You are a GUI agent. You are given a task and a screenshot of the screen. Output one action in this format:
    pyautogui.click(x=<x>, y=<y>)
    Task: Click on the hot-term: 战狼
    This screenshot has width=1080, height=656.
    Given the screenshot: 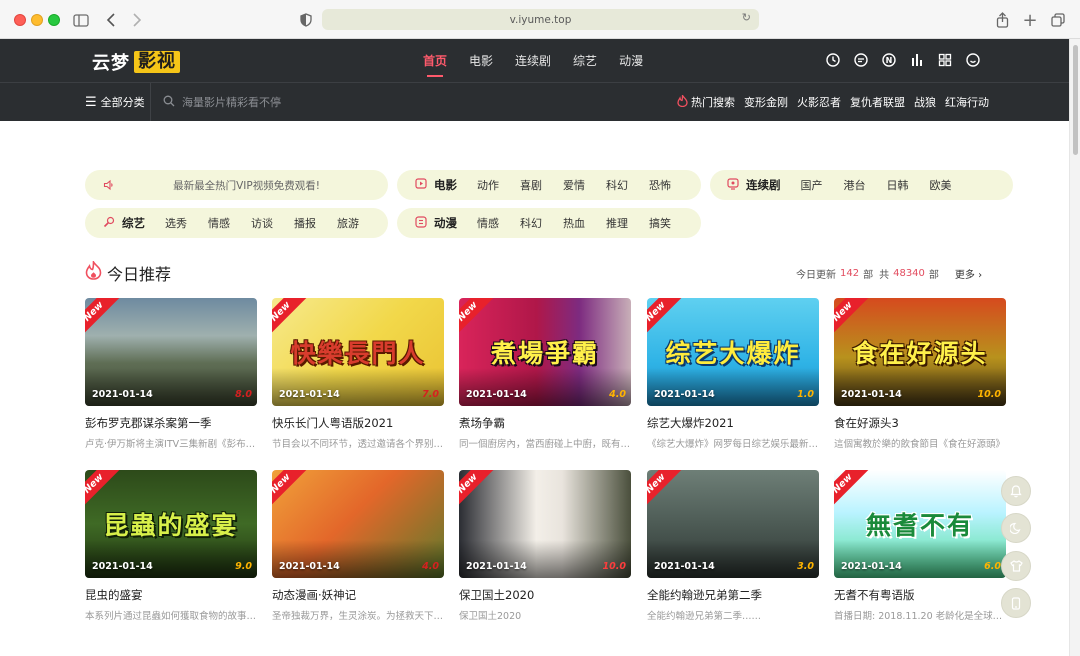 What is the action you would take?
    pyautogui.click(x=925, y=102)
    